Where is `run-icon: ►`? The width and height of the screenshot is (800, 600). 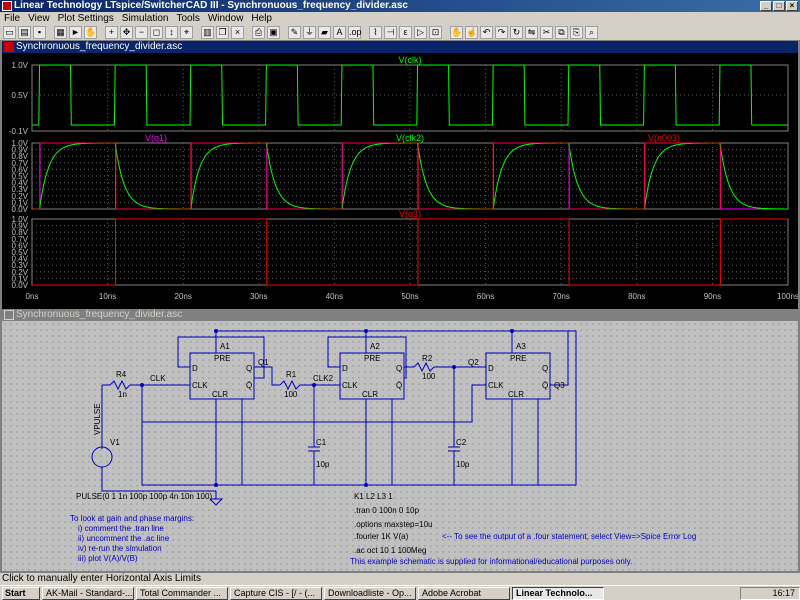
run-icon: ► is located at coordinates (75, 32).